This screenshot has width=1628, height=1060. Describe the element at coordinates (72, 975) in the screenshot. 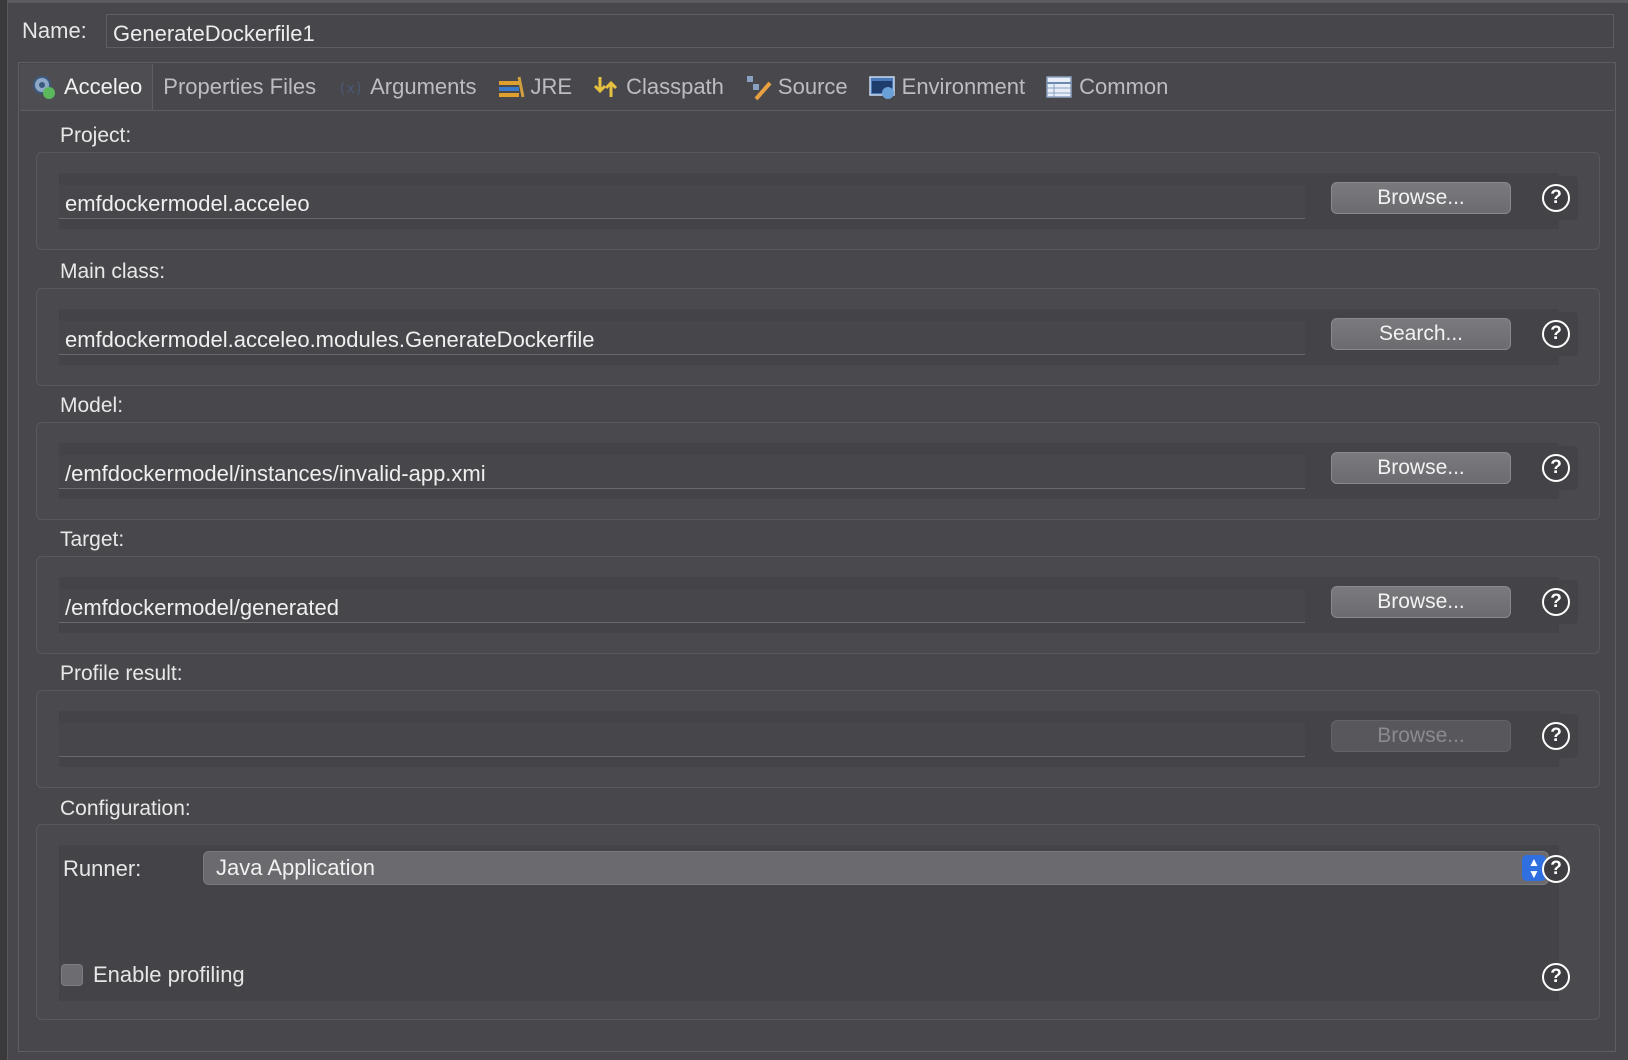

I see `enable-profiling-checkbox` at that location.